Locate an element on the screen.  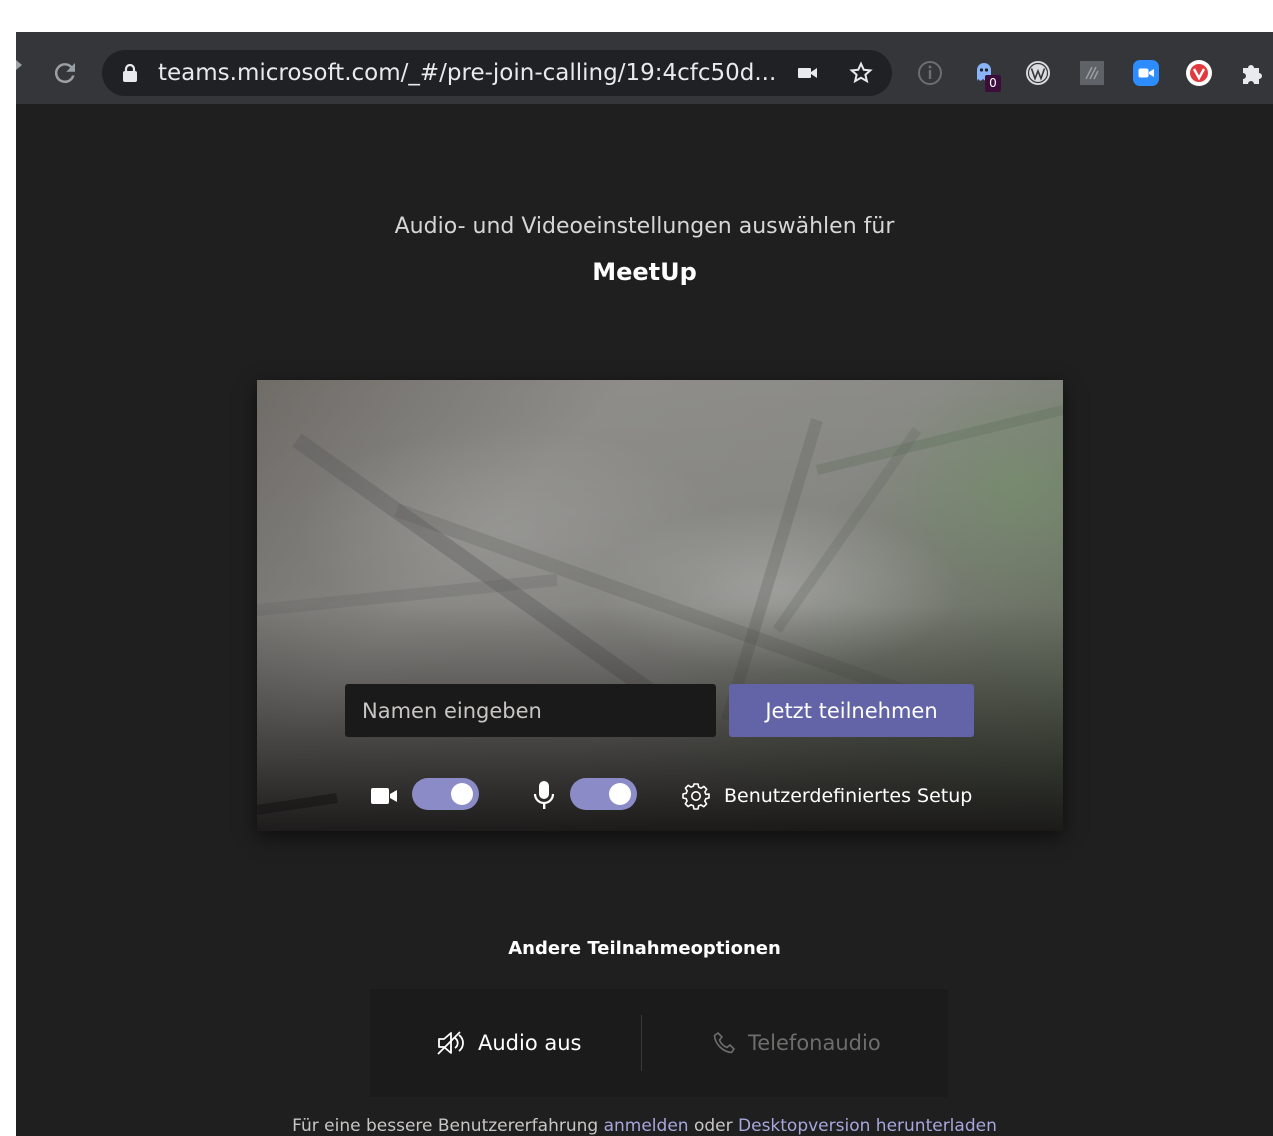
reload-icon is located at coordinates (65, 73).